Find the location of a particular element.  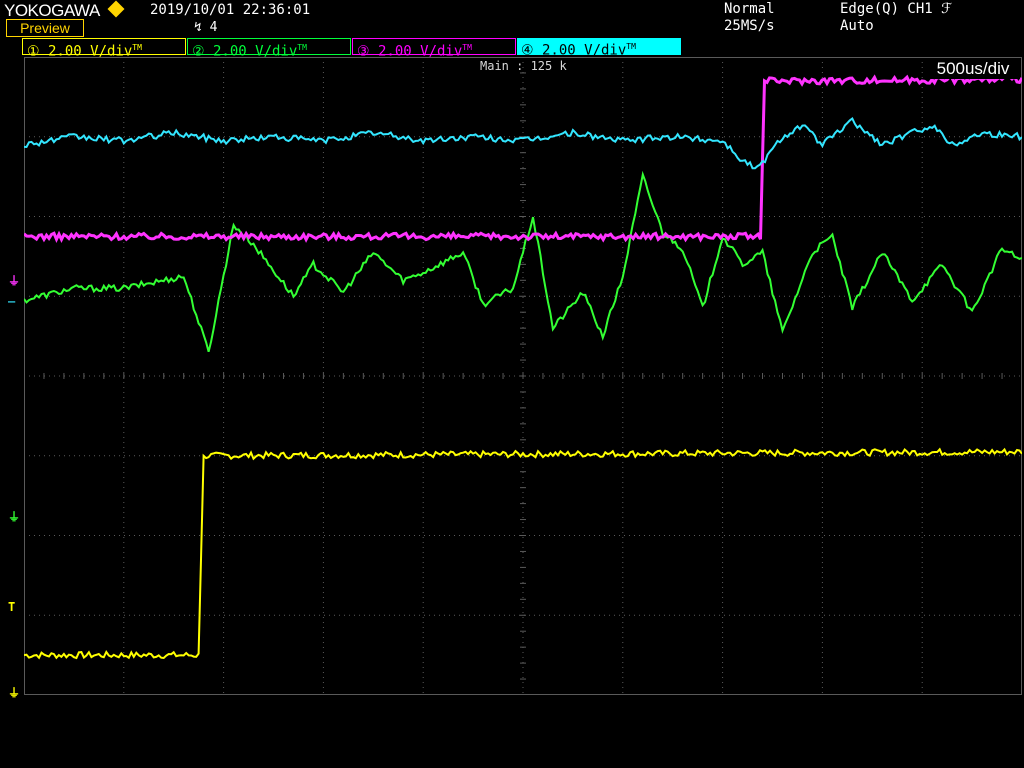

acquisition-info: Normal 25MS/s is located at coordinates (749, 18).